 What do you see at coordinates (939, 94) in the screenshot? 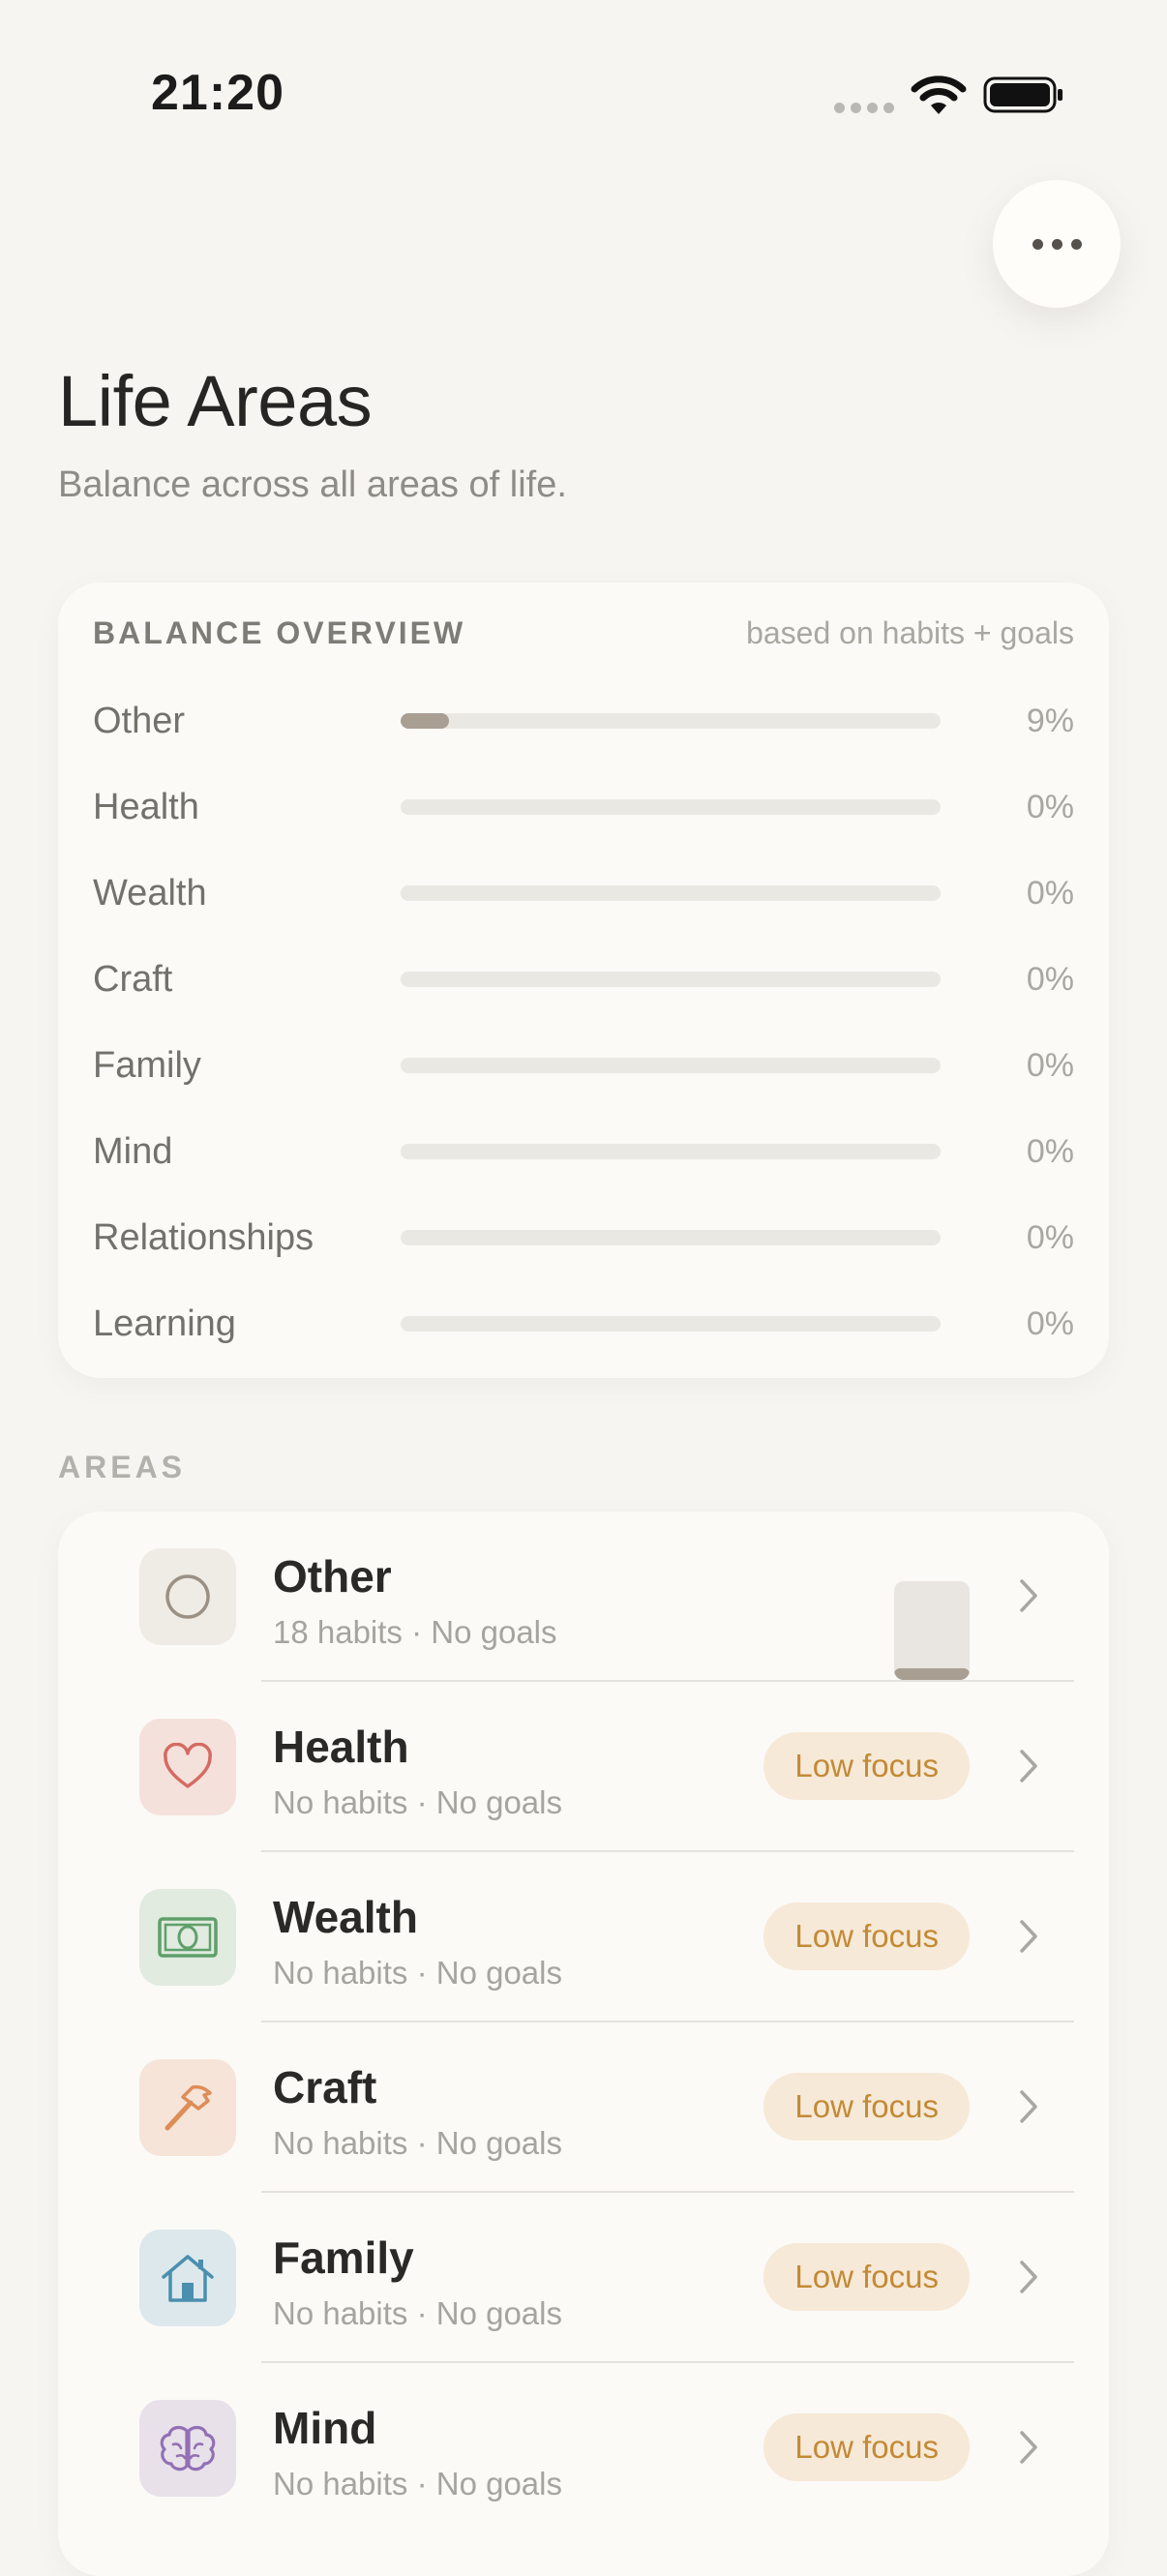
I see `wifi-icon` at bounding box center [939, 94].